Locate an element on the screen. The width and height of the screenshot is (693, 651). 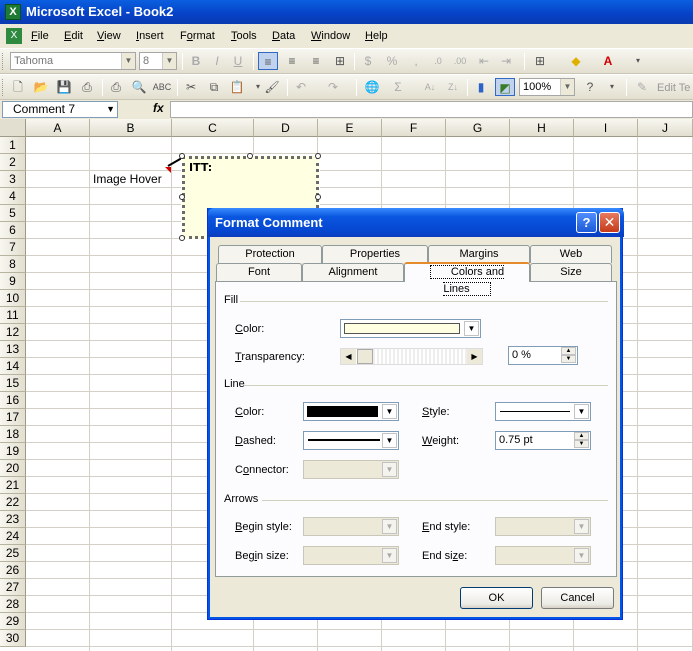
edit-text-label: Edit Te is located at coordinates (673, 88).